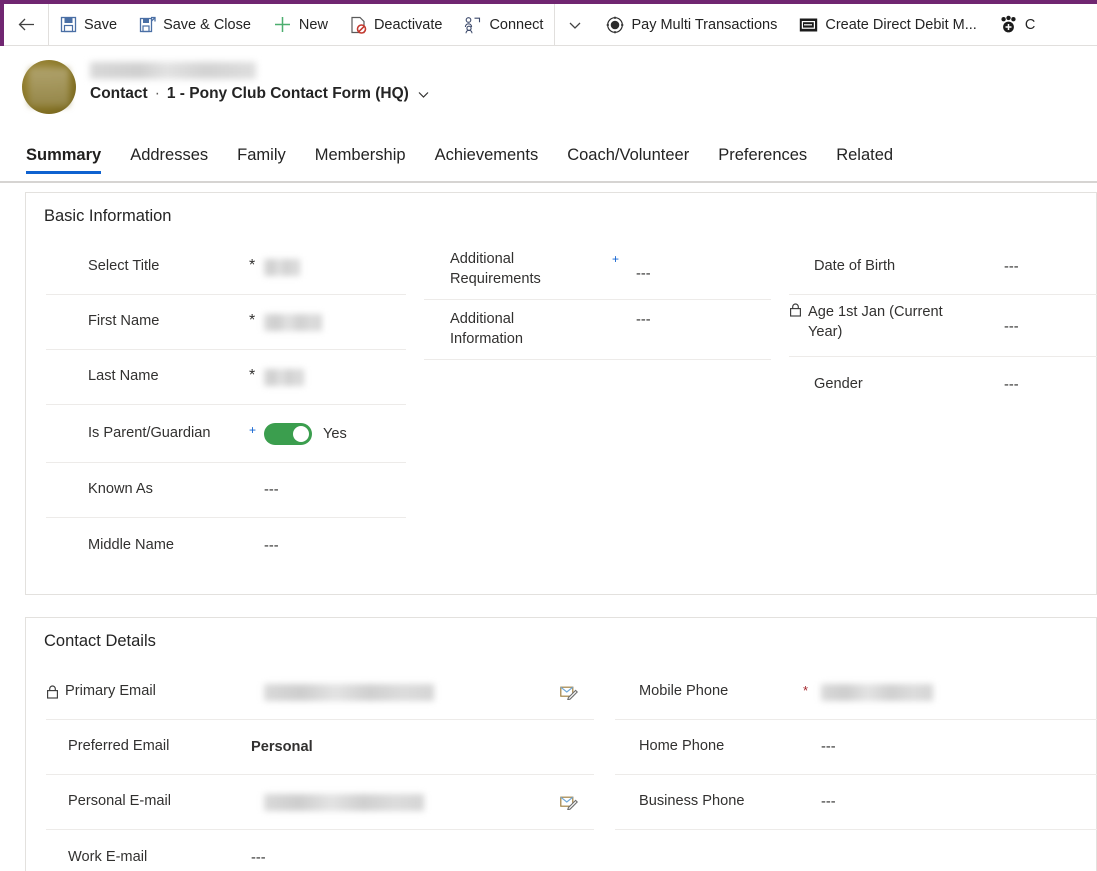 The height and width of the screenshot is (871, 1097). I want to click on field-label-last-name: Last Name, so click(123, 376).